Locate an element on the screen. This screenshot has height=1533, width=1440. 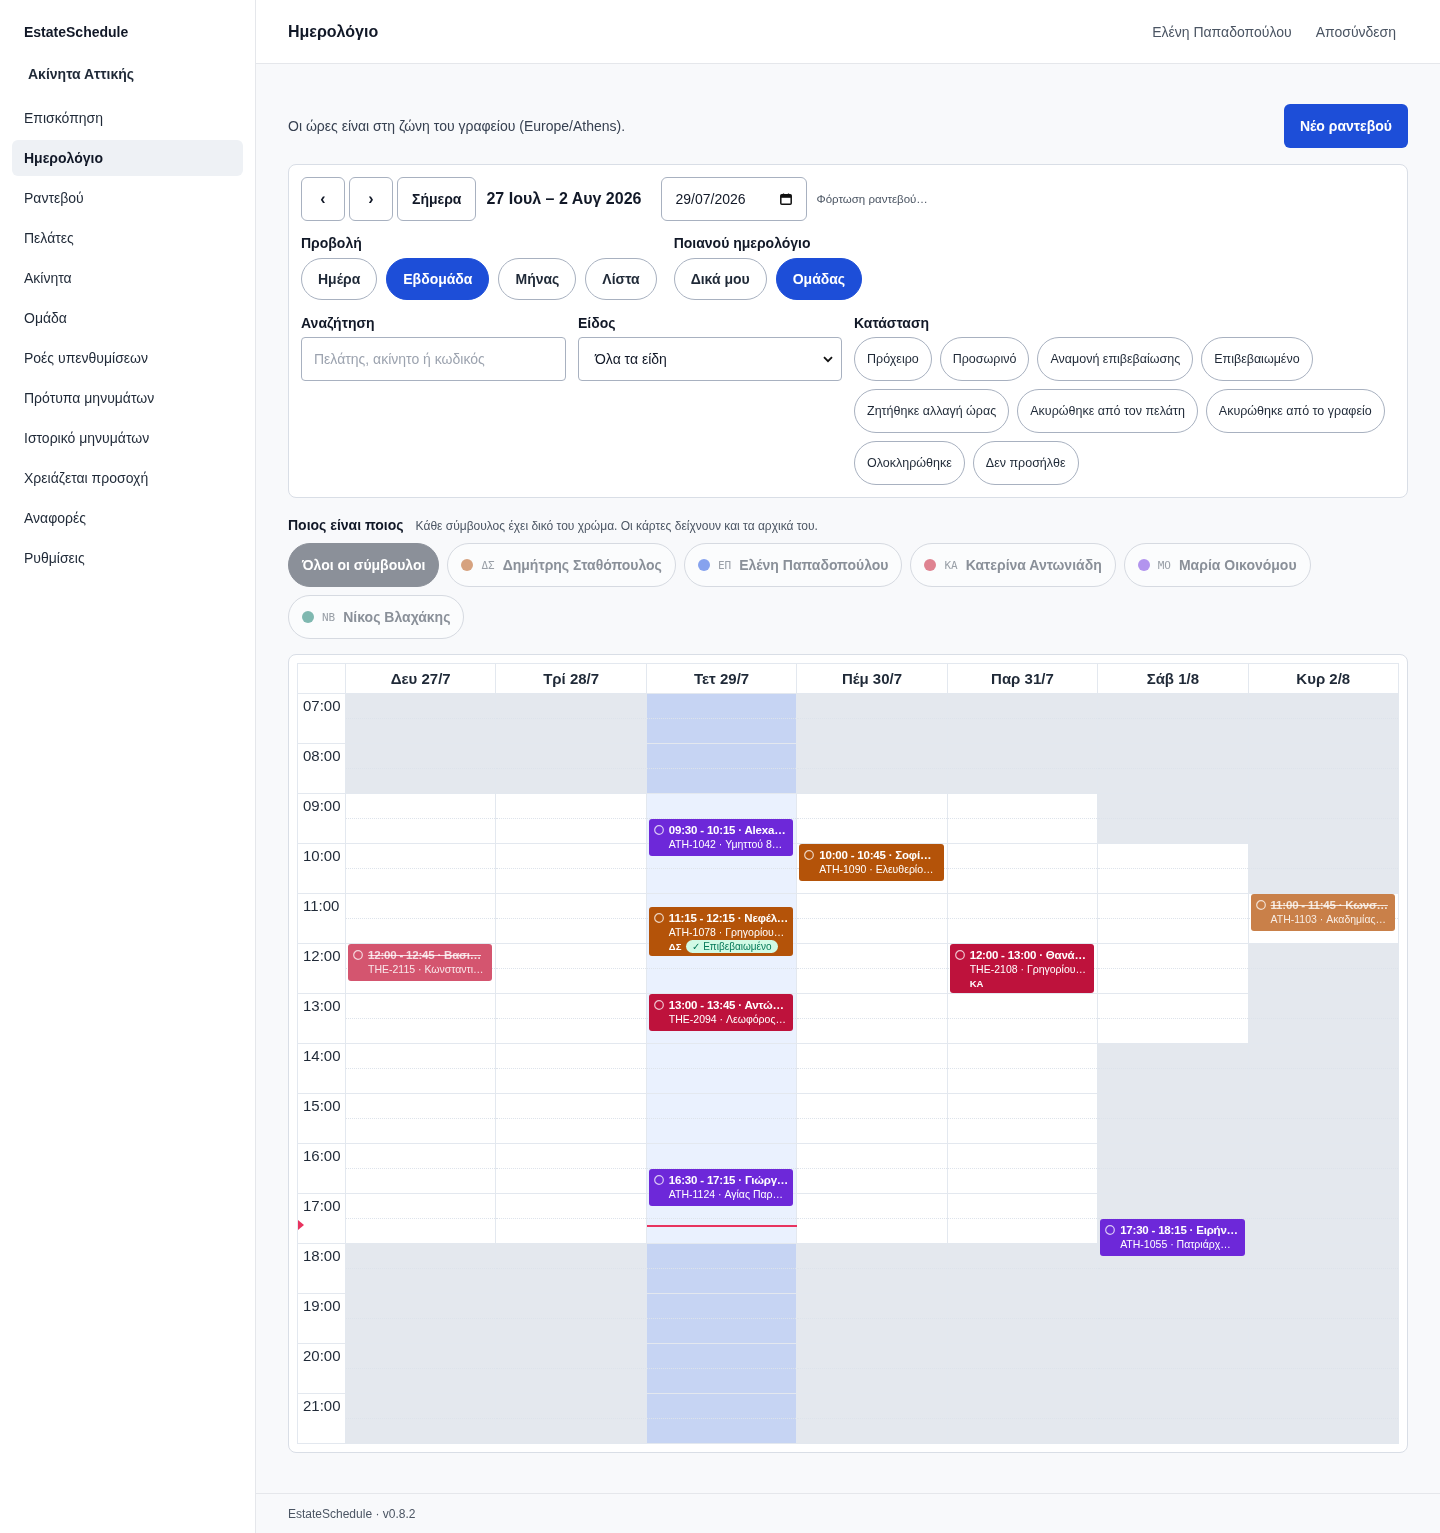
time-label: 08:00 is located at coordinates (322, 755).